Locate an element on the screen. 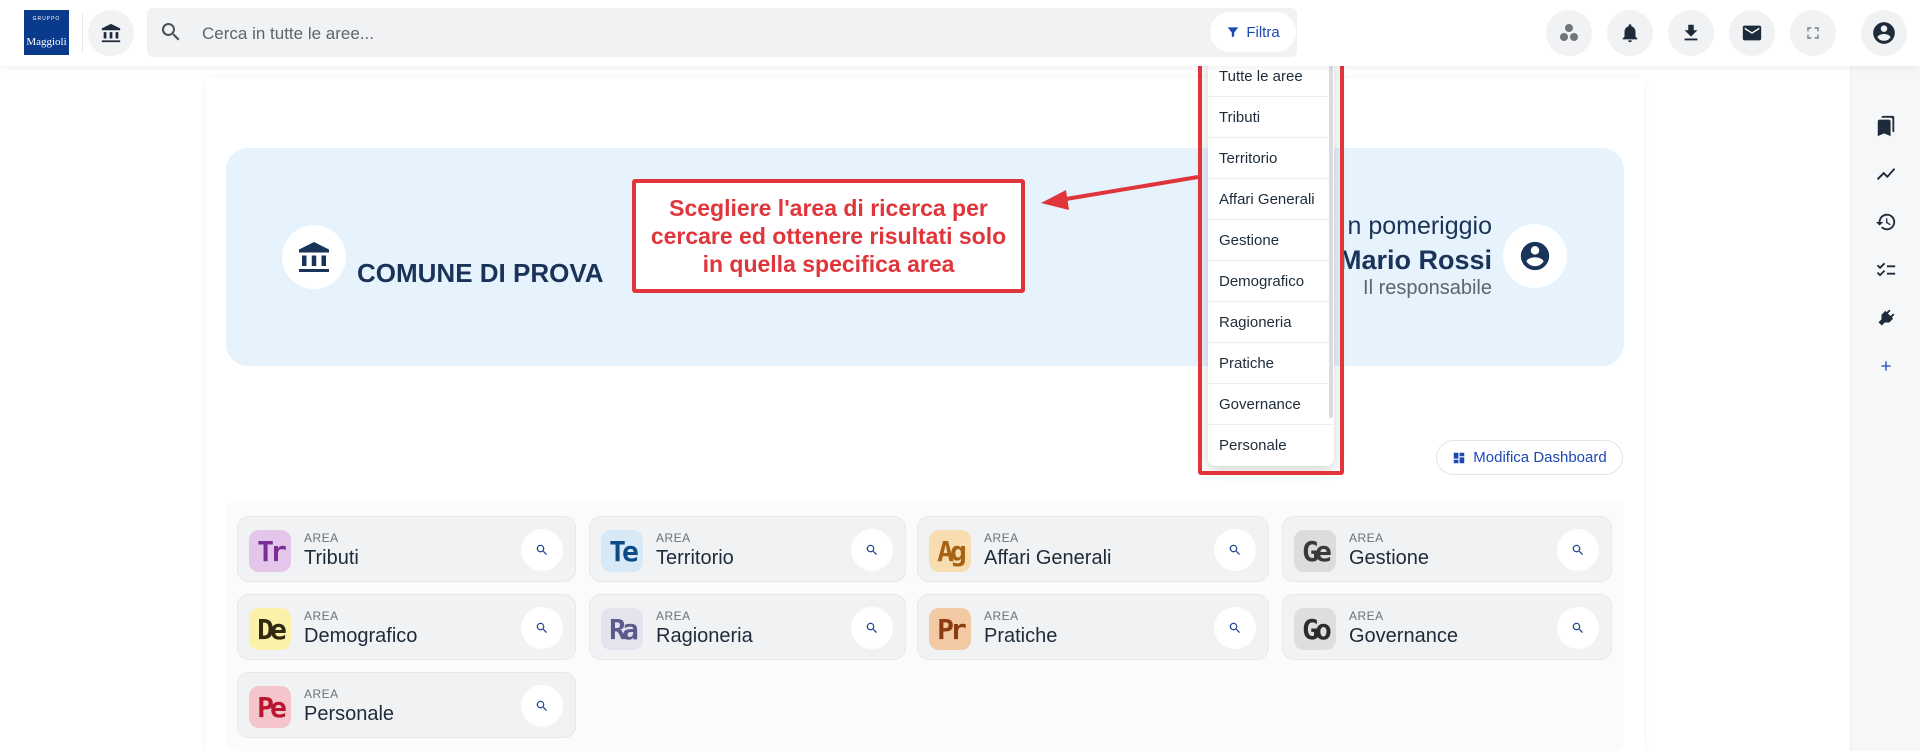  area-name: Pratiche is located at coordinates (1021, 636).